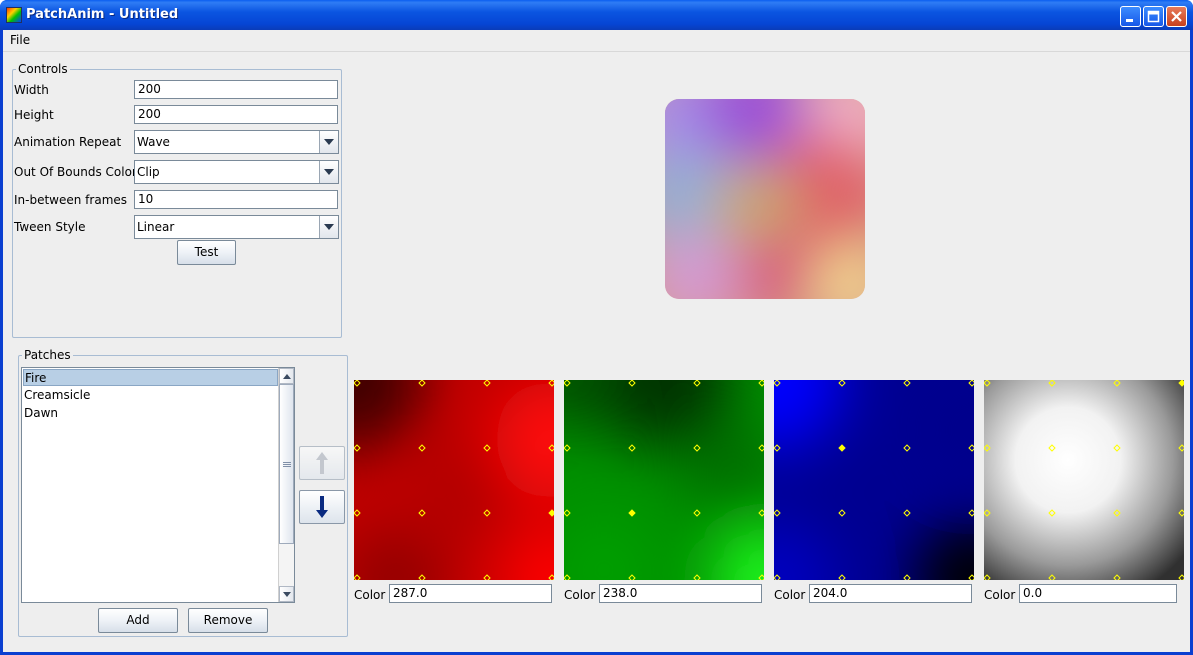 The width and height of the screenshot is (1193, 655). Describe the element at coordinates (328, 227) in the screenshot. I see `tween-style-dropdown-button` at that location.